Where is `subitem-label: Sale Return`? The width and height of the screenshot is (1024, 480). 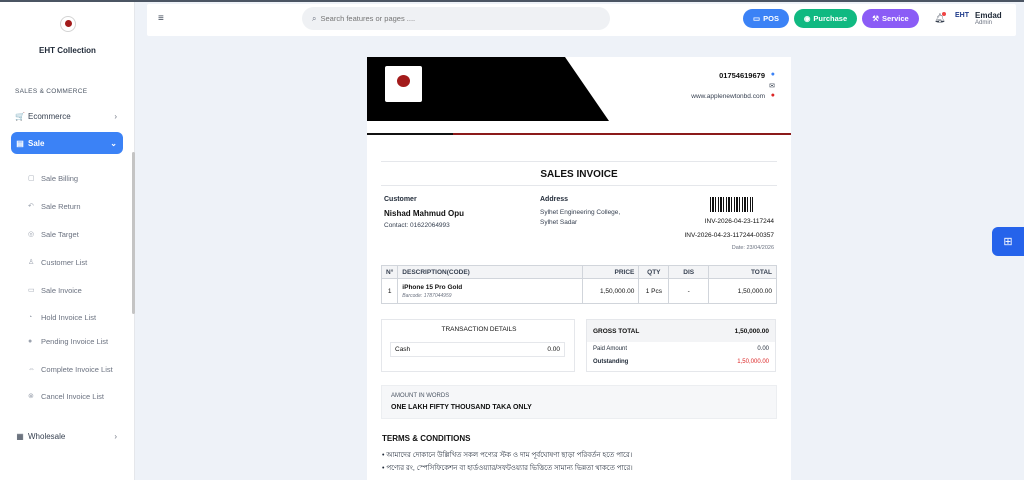
subitem-label: Sale Return is located at coordinates (61, 206).